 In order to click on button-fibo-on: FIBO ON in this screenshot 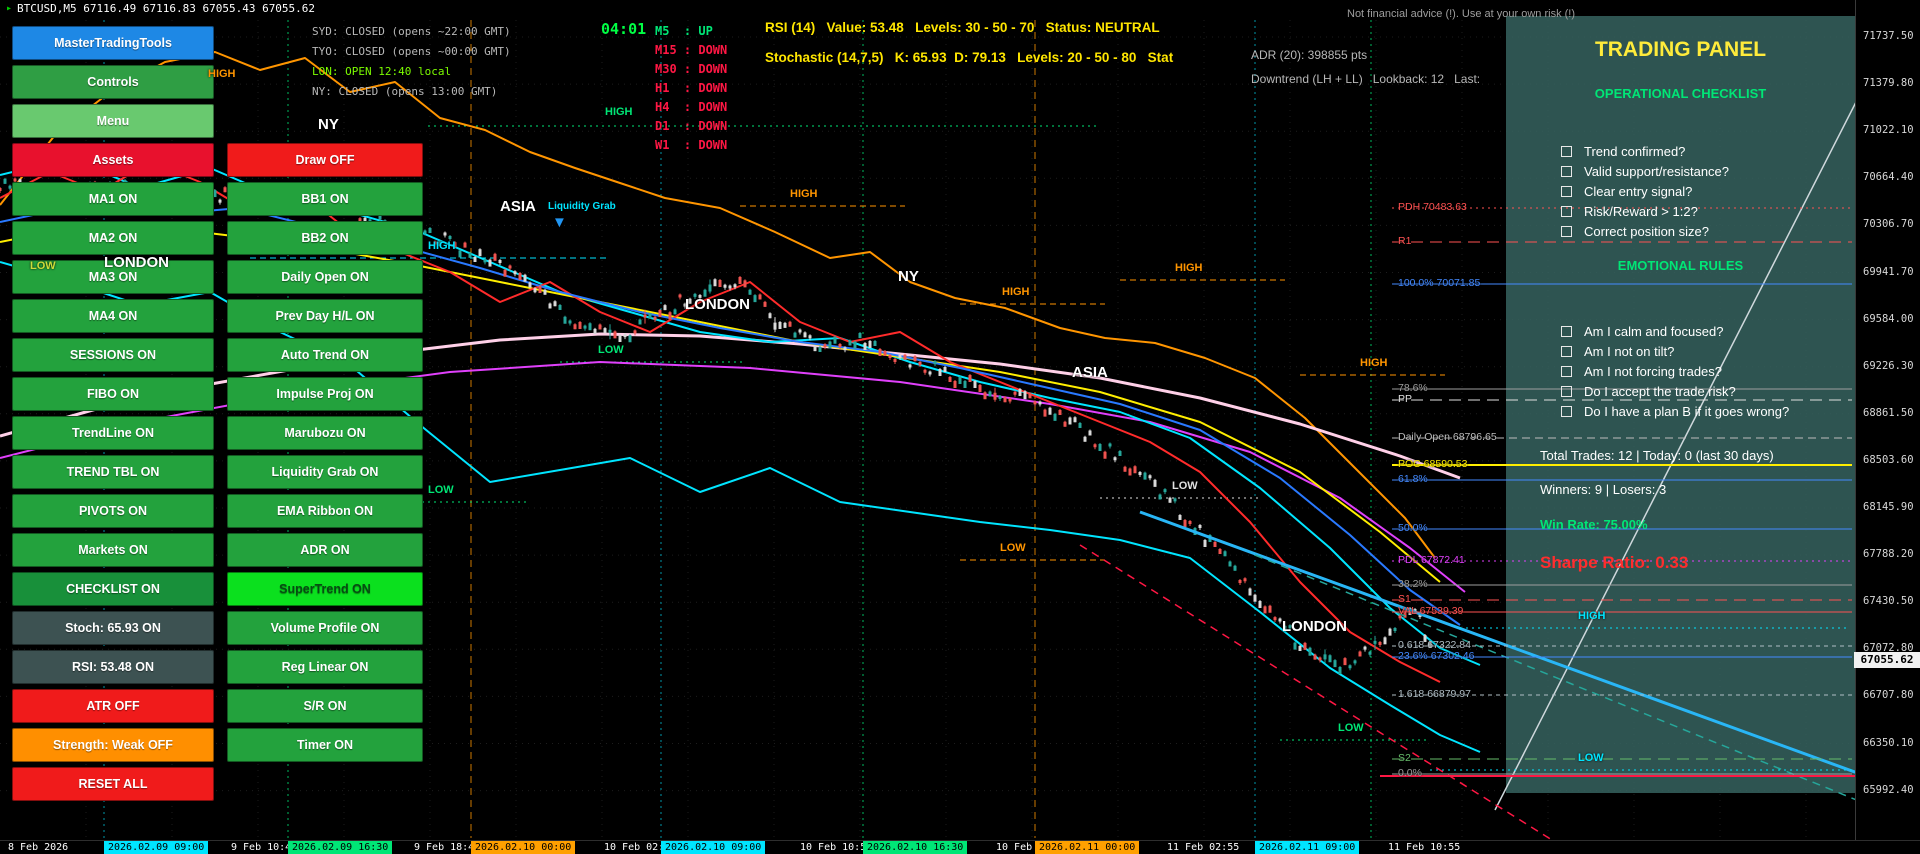, I will do `click(113, 394)`.